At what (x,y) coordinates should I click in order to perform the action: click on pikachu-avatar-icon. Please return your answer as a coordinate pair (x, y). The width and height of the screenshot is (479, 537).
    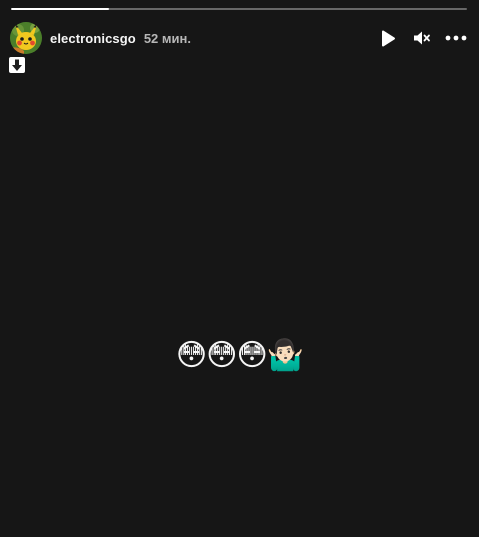
    Looking at the image, I should click on (26, 38).